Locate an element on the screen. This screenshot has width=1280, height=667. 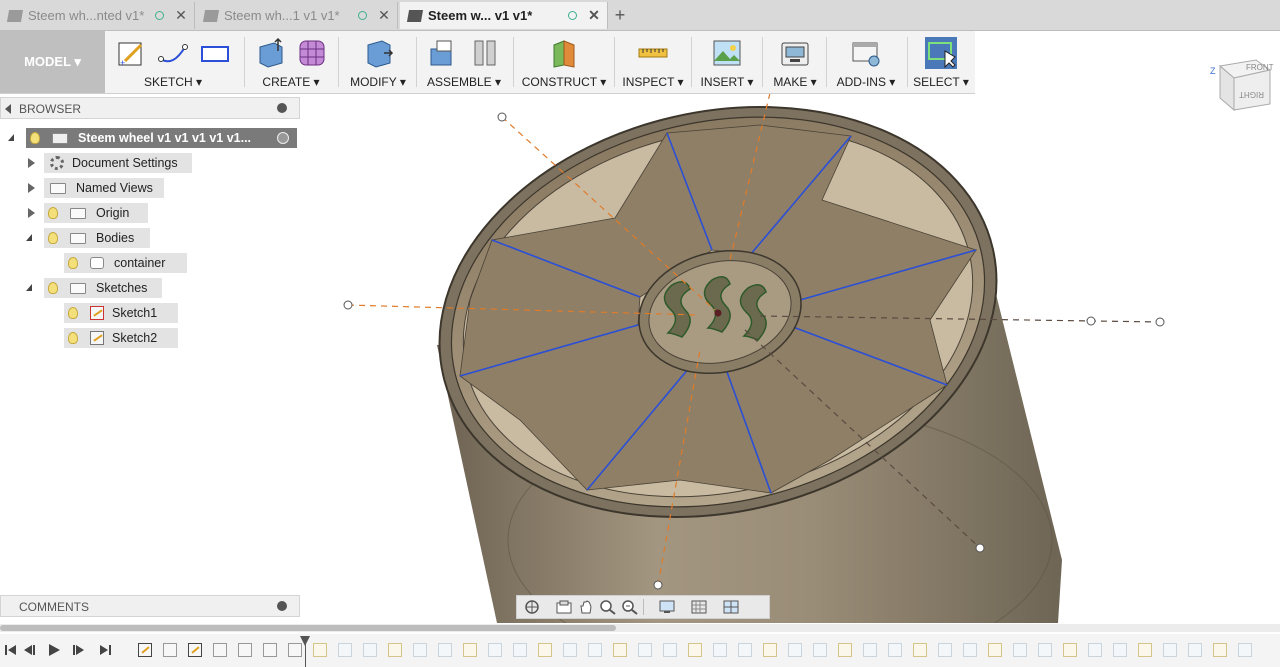
step-forward-icon is located at coordinates (79, 650).